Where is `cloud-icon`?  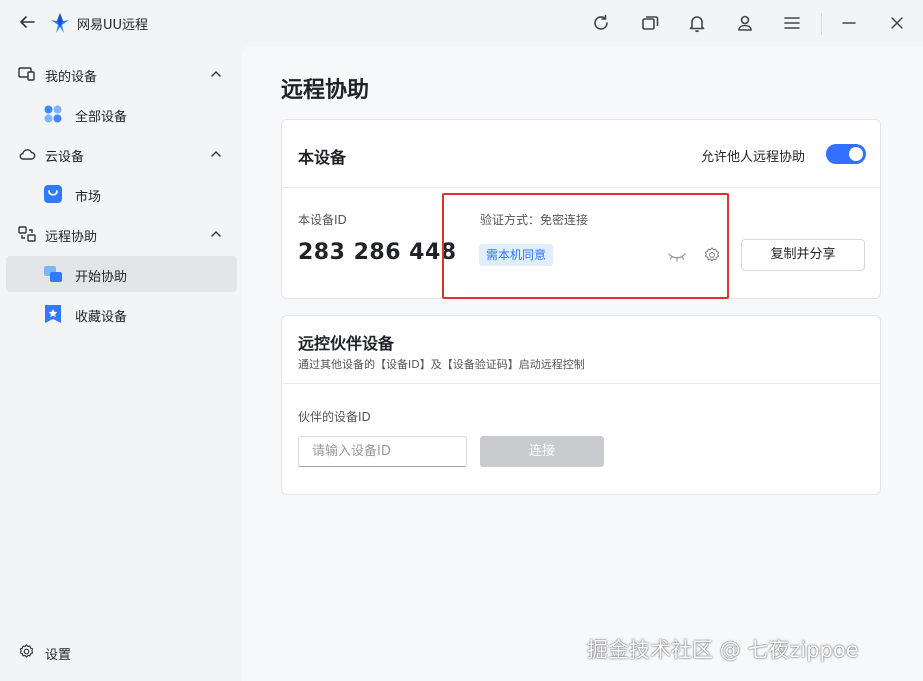 cloud-icon is located at coordinates (27, 154).